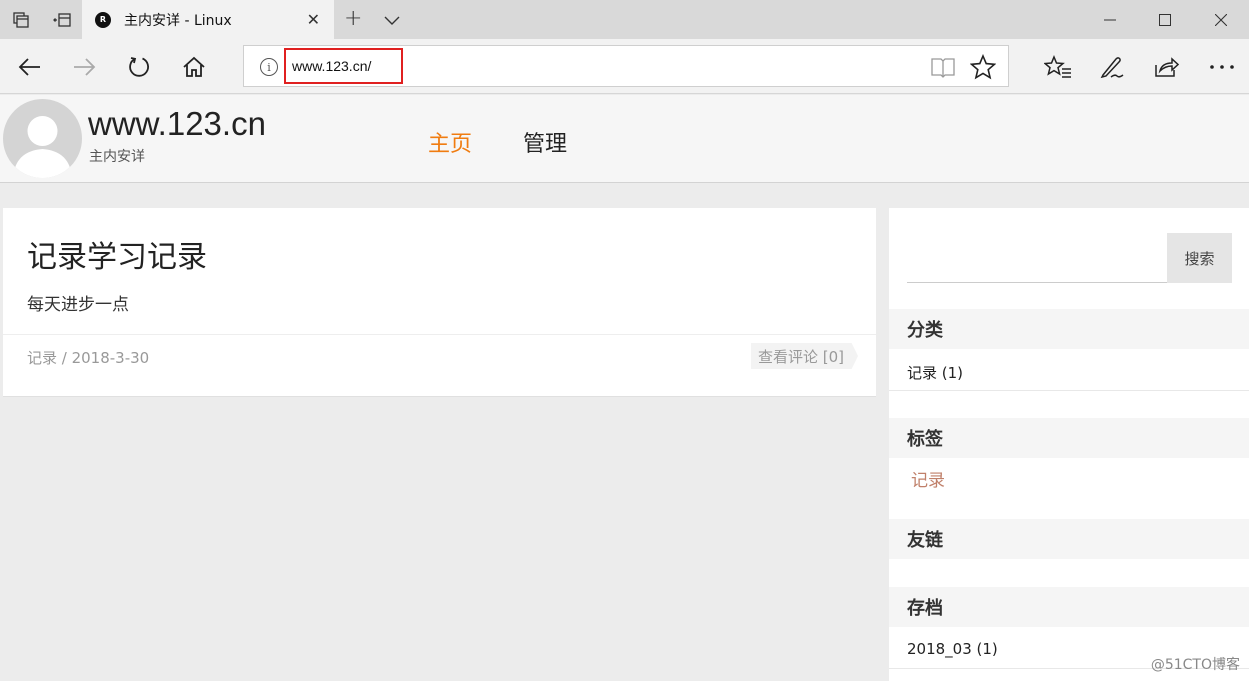  Describe the element at coordinates (1195, 665) in the screenshot. I see `watermark: @51CTO博客` at that location.